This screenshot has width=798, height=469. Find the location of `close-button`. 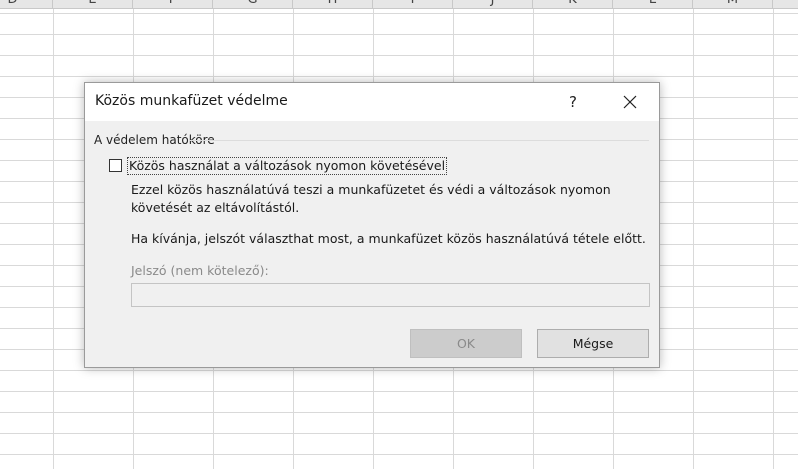

close-button is located at coordinates (630, 102).